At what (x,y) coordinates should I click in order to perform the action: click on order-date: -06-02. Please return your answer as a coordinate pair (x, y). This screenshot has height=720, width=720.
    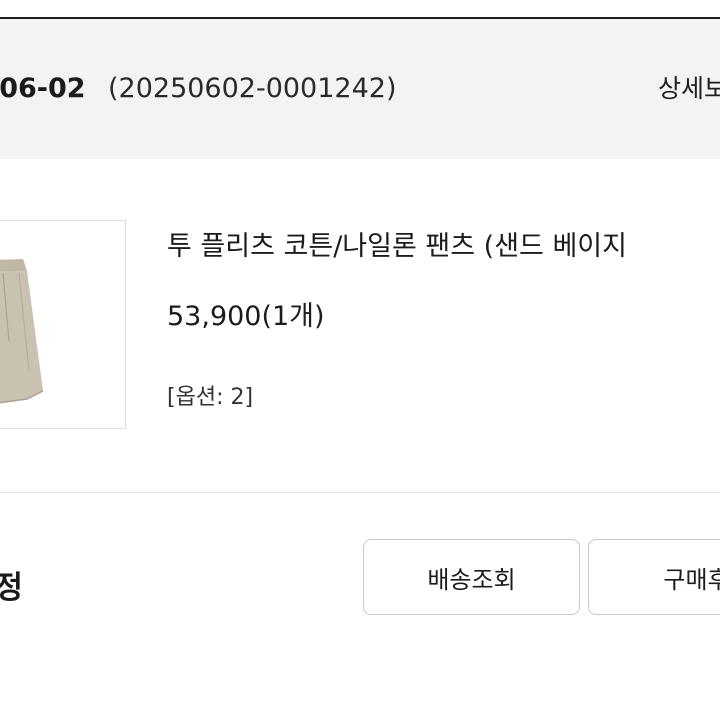
    Looking at the image, I should click on (43, 88).